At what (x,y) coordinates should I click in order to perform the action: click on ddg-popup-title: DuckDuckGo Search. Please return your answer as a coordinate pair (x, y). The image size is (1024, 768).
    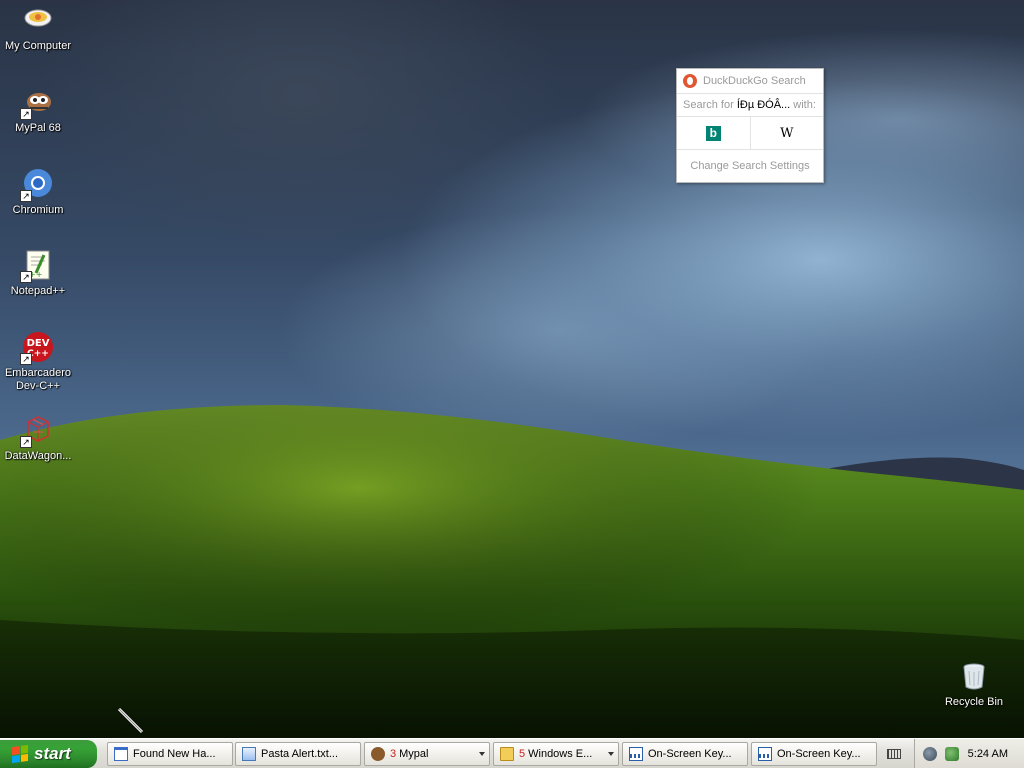
    Looking at the image, I should click on (754, 81).